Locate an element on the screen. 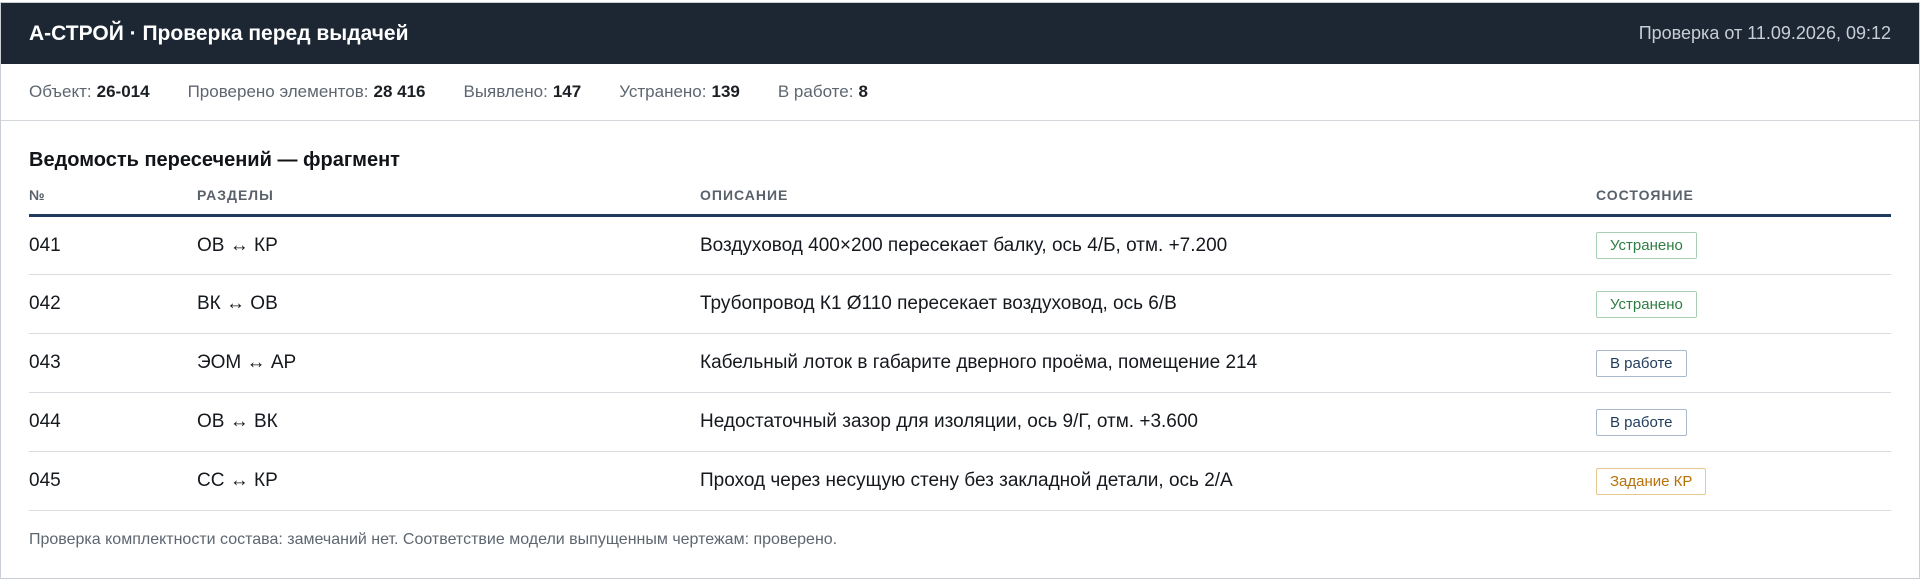 The image size is (1920, 579). column-header-number: № is located at coordinates (113, 198).